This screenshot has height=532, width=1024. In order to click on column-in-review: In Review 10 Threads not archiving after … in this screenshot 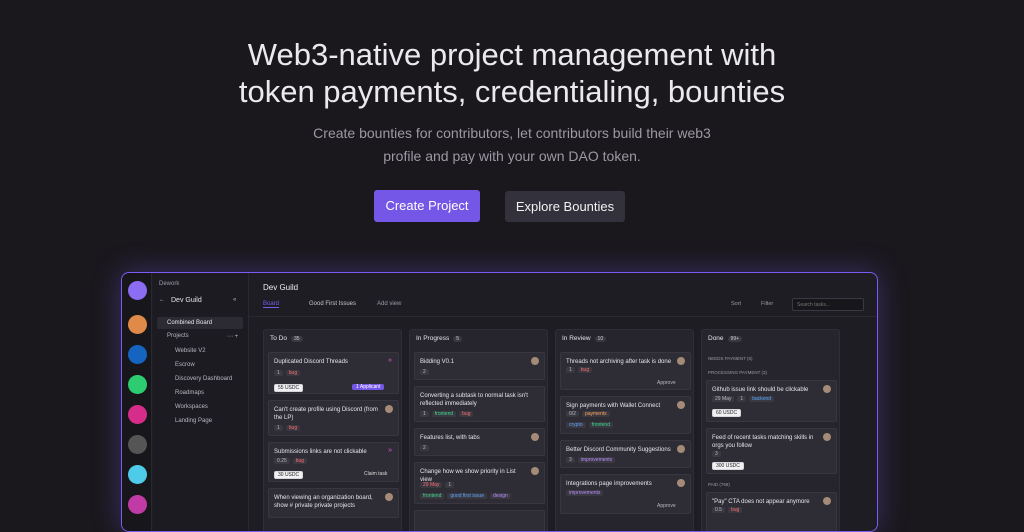, I will do `click(624, 430)`.